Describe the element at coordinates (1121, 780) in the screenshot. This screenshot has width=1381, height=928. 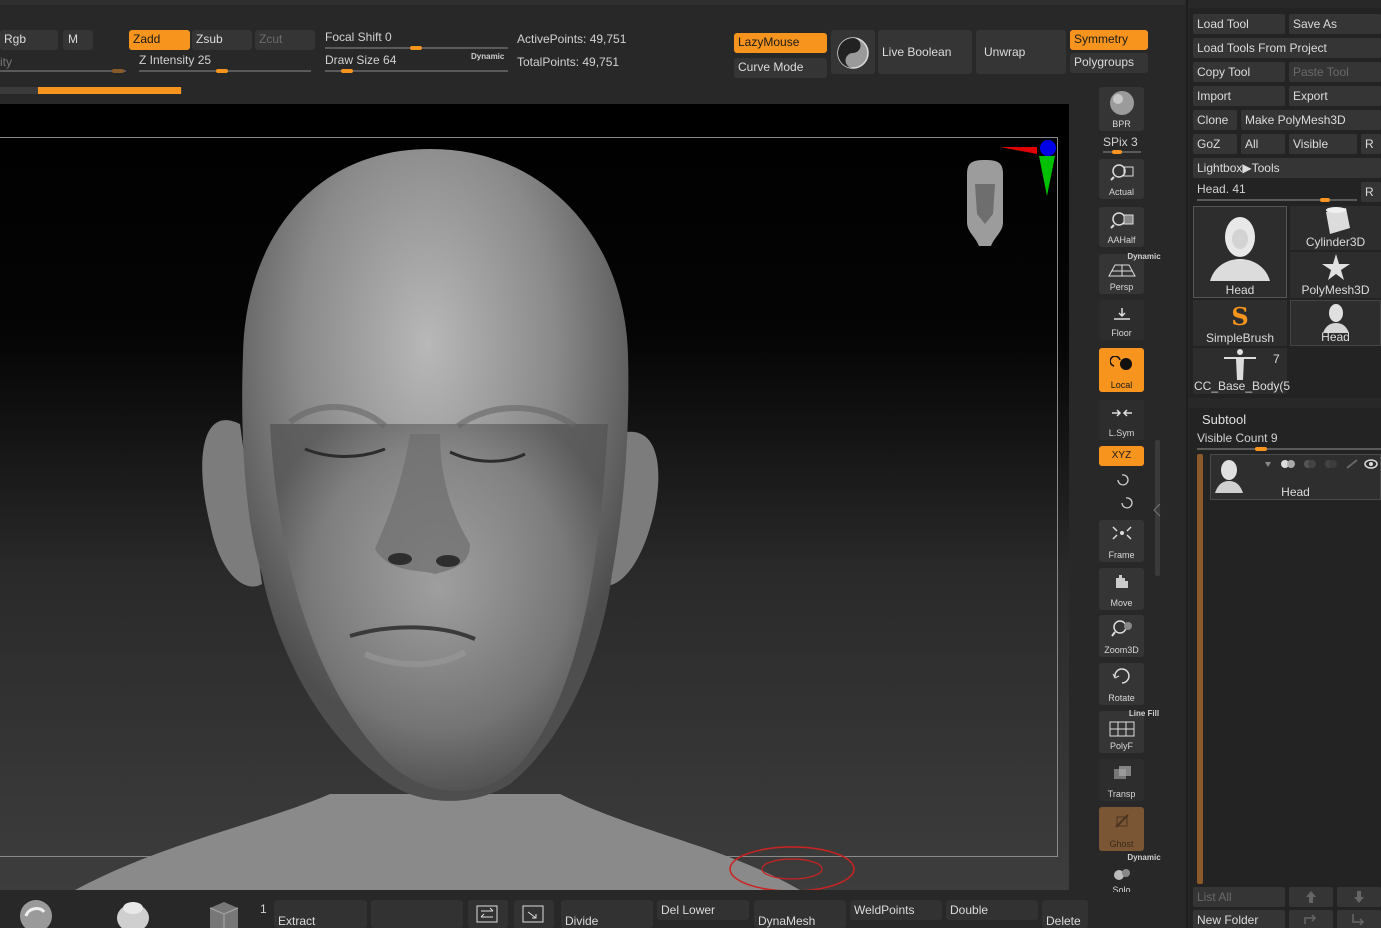
I see `transp-button: Transp` at that location.